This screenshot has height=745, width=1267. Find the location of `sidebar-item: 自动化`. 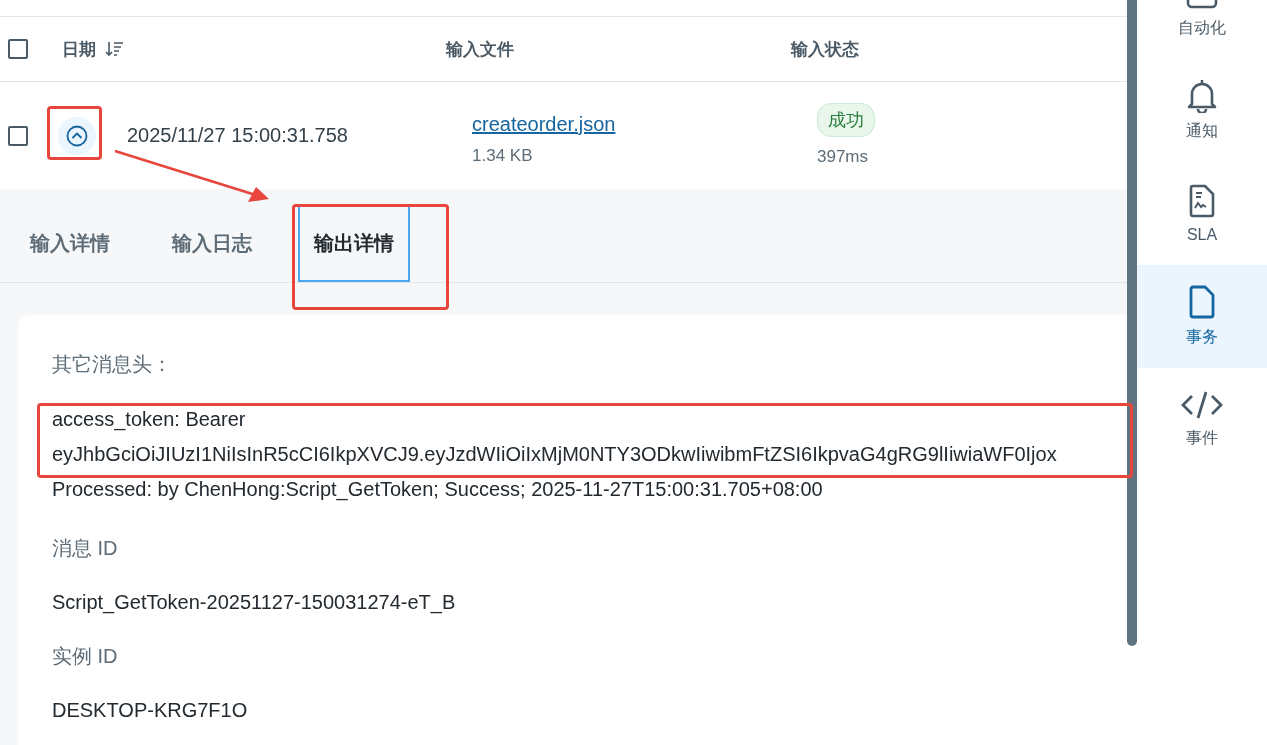

sidebar-item: 自动化 is located at coordinates (1202, 29).